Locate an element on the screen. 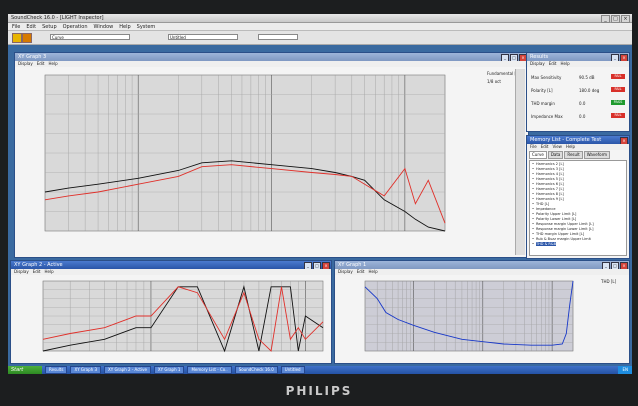  taskbar-item: XY Graph 1 is located at coordinates (169, 370).